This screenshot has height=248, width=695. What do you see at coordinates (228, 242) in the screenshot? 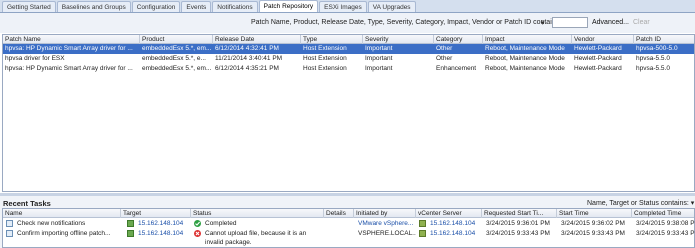
I see `task-status-line2: invalid package.` at bounding box center [228, 242].